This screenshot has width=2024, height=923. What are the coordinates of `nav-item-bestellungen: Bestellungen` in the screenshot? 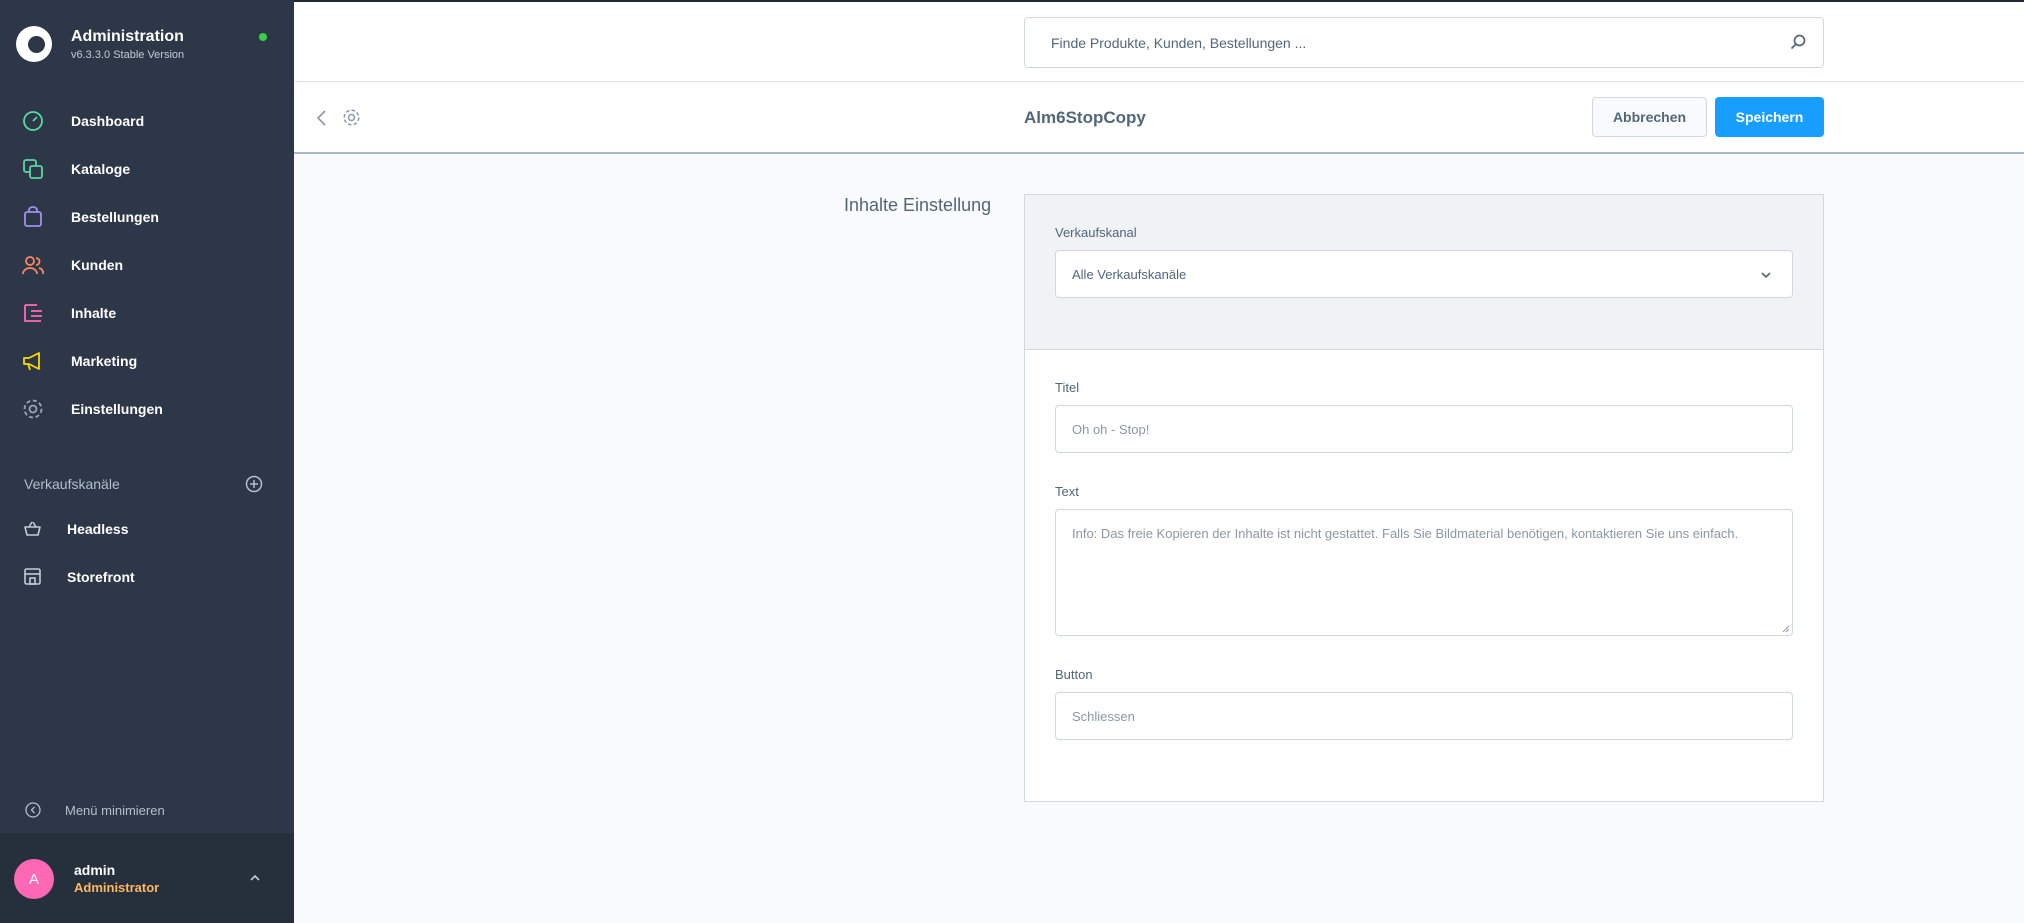 It's located at (147, 217).